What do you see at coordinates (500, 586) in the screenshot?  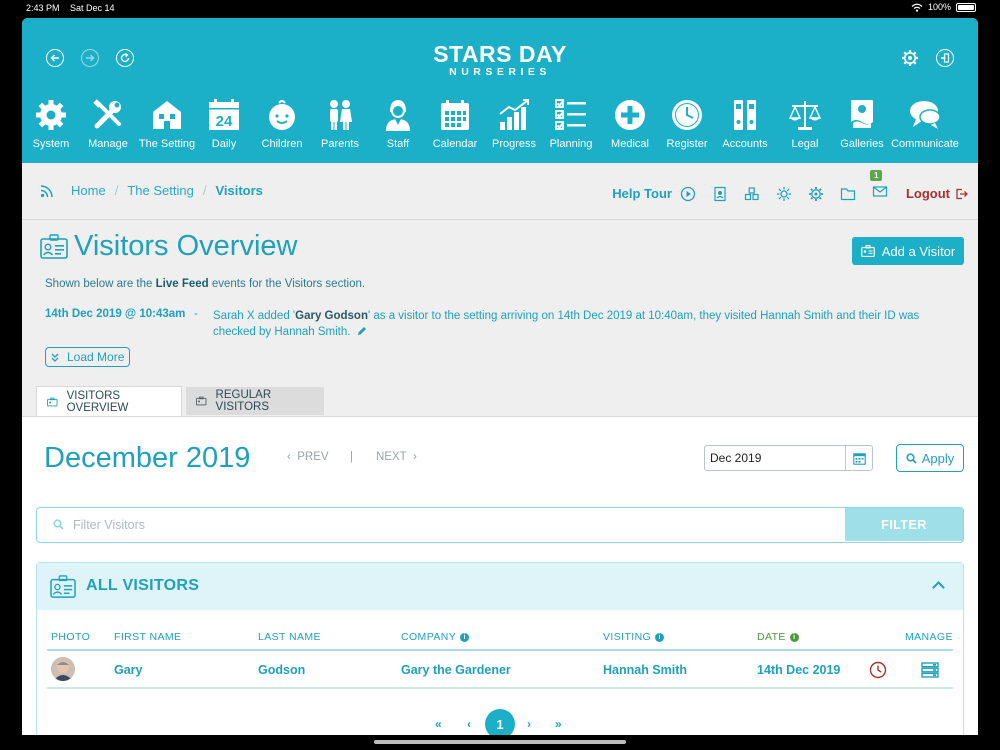 I see `all-visitors-header: ALL VISITORS` at bounding box center [500, 586].